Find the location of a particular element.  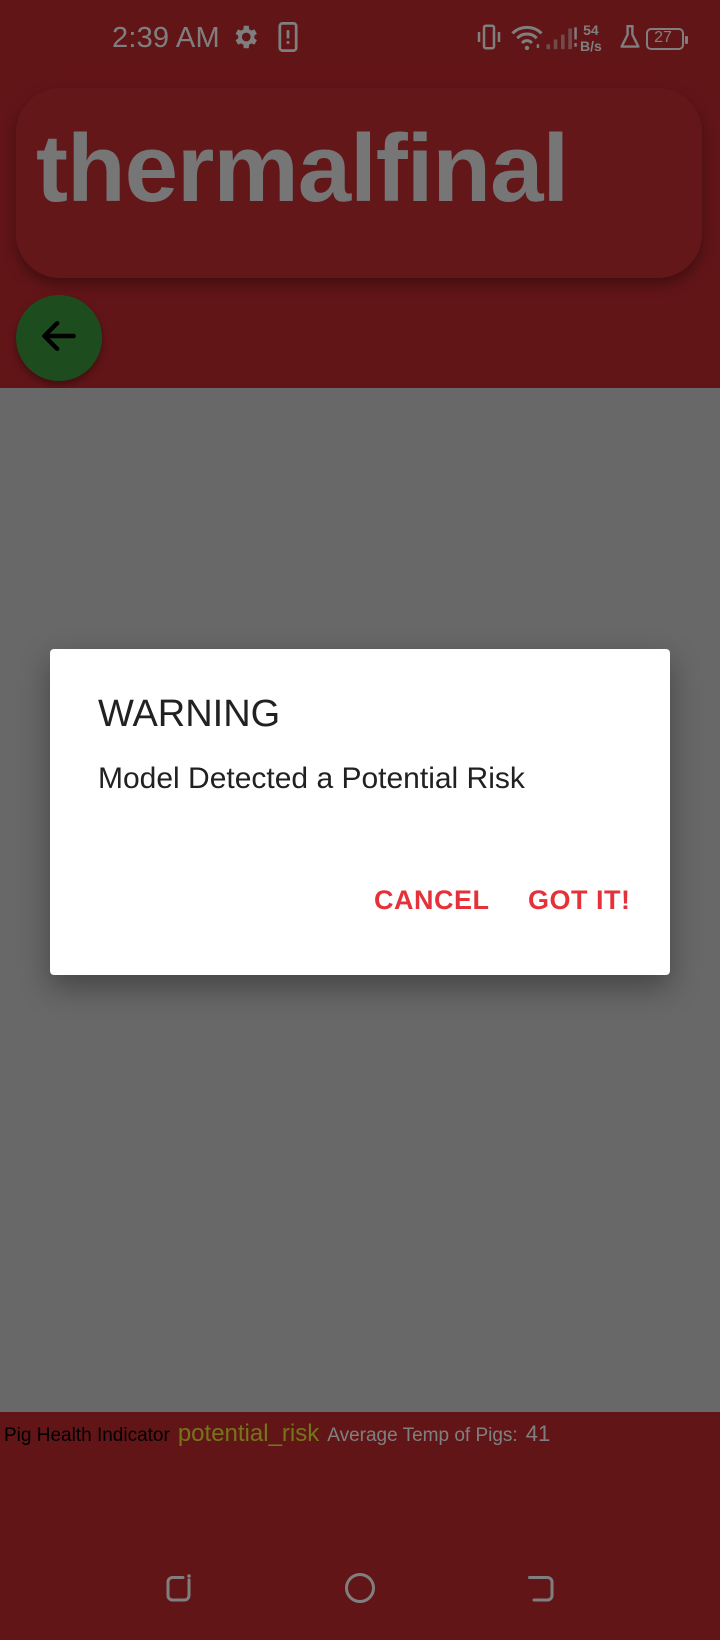

got-it-button: GOT IT! is located at coordinates (579, 900).